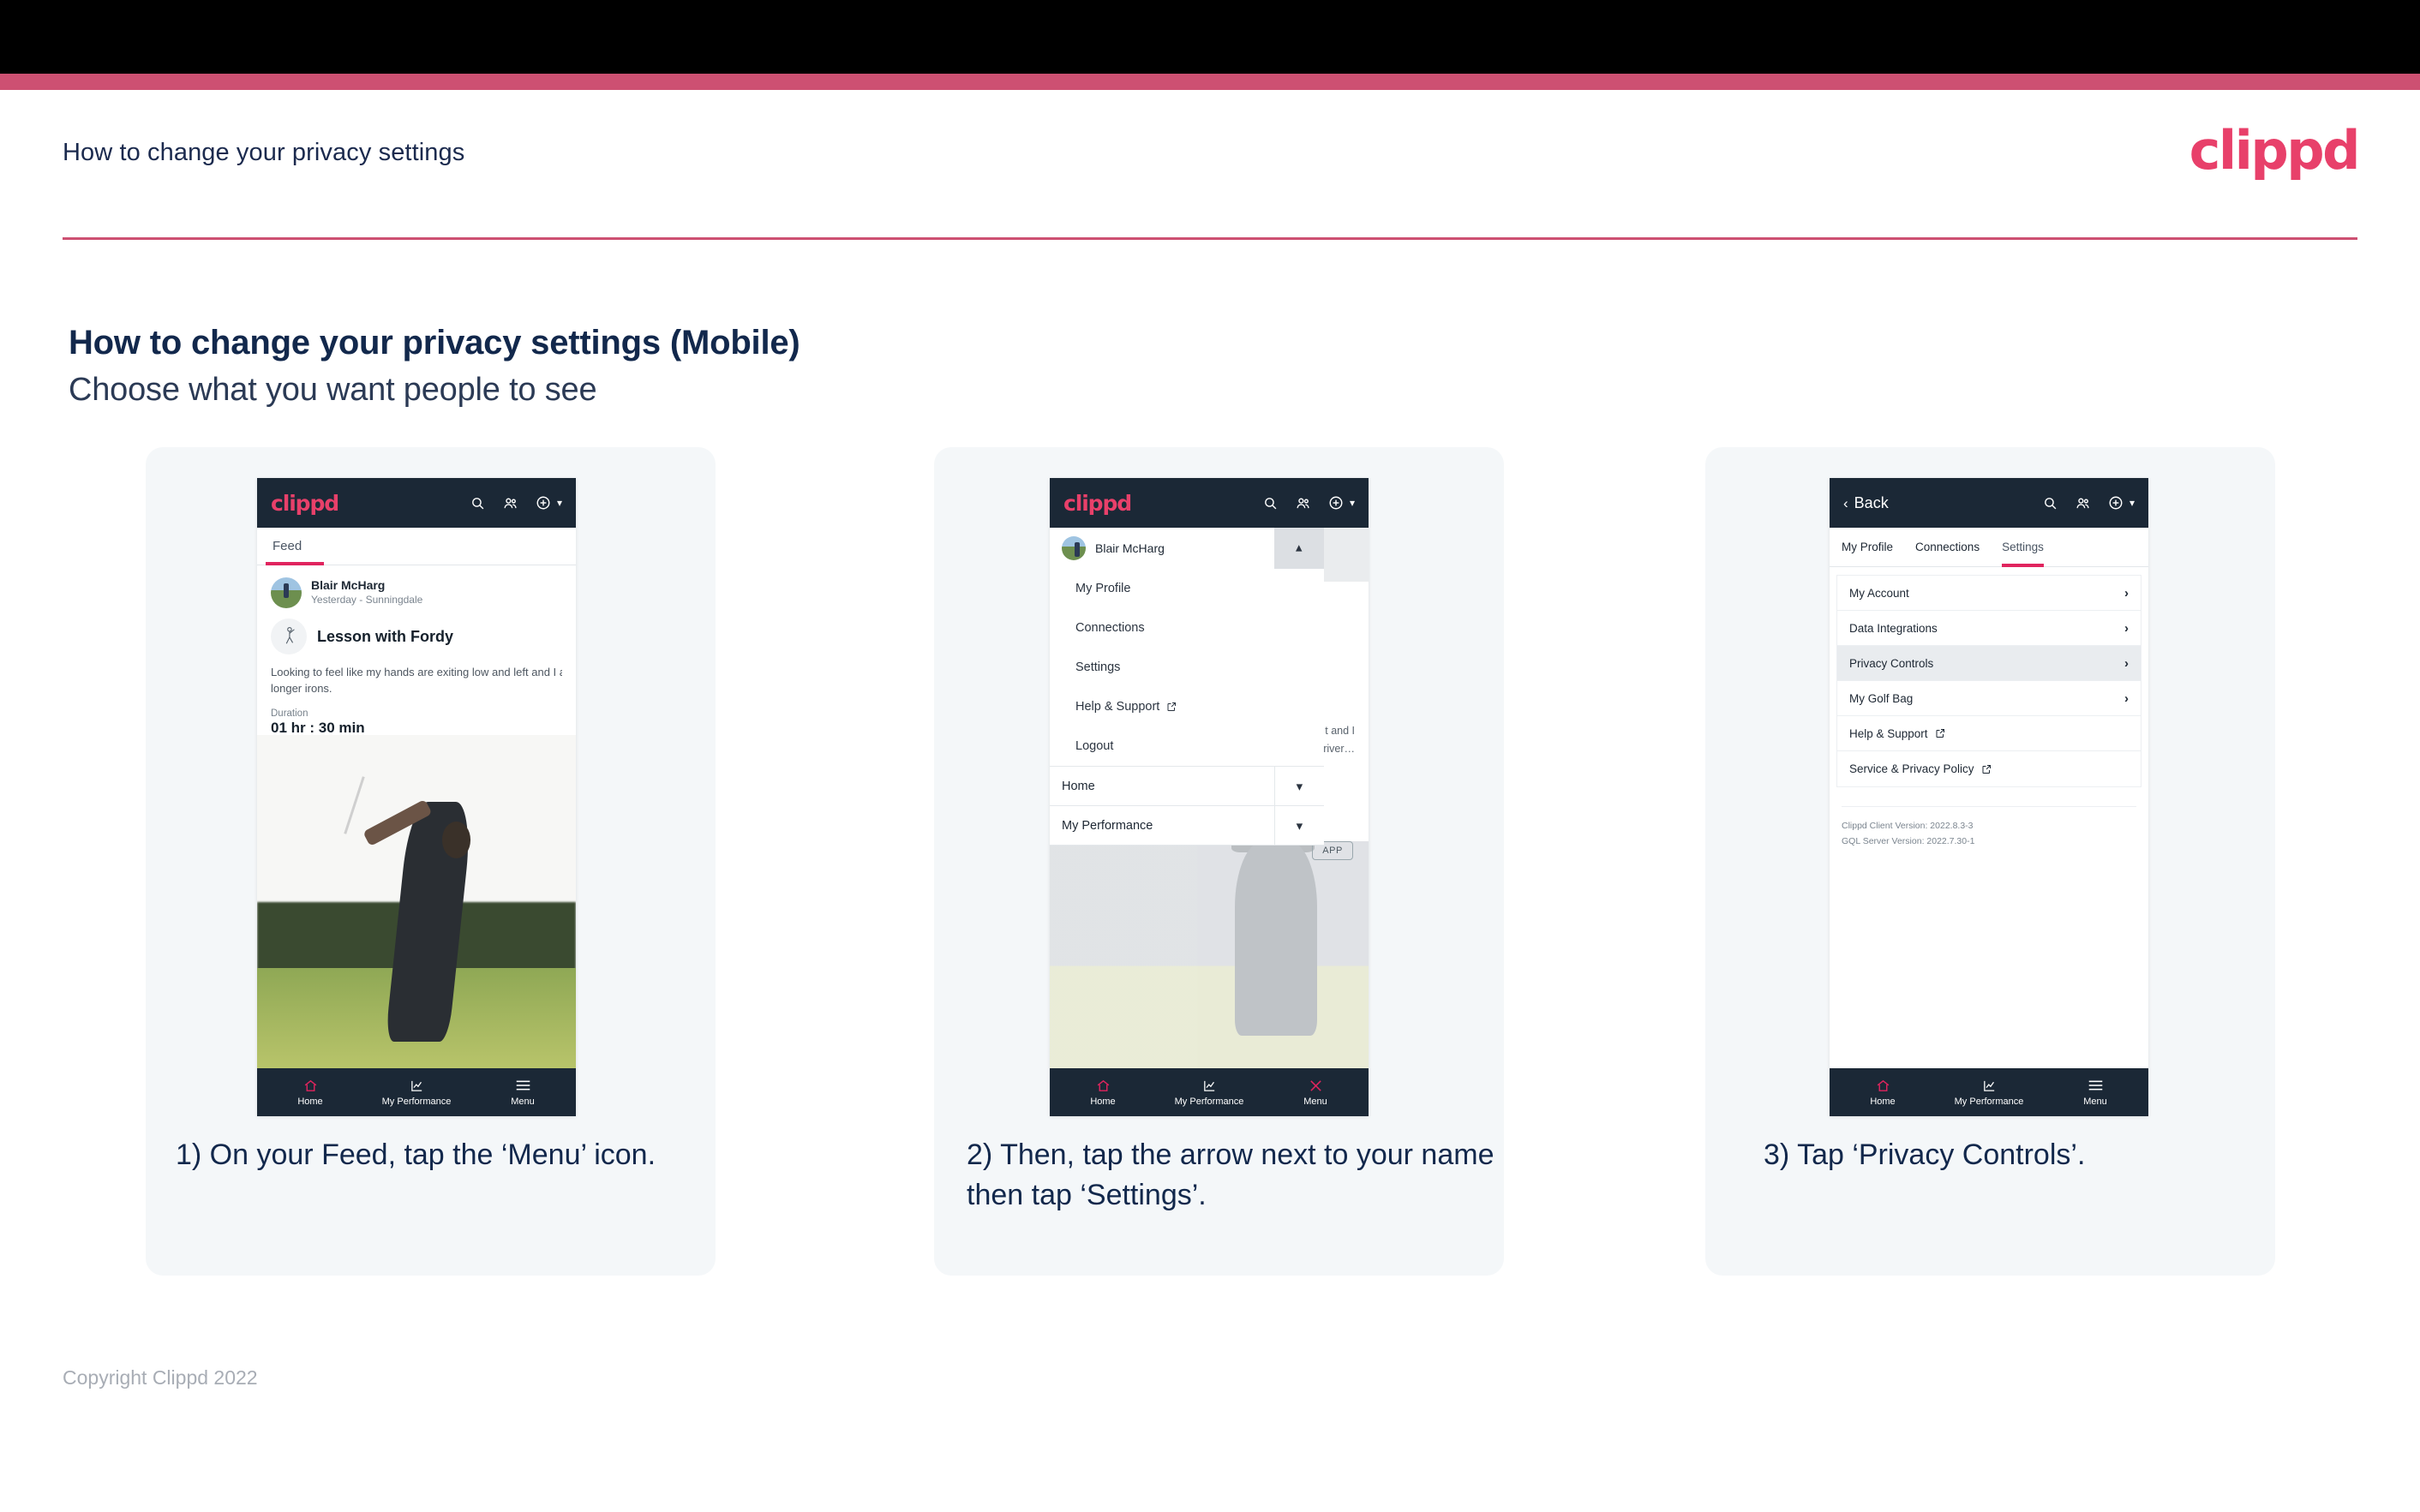 Image resolution: width=2420 pixels, height=1512 pixels. What do you see at coordinates (289, 714) in the screenshot?
I see `duration-label: Duration` at bounding box center [289, 714].